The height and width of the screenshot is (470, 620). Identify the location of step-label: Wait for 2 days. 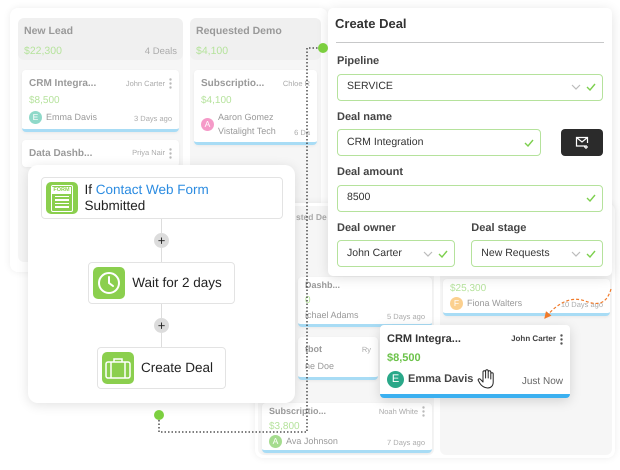
(177, 283).